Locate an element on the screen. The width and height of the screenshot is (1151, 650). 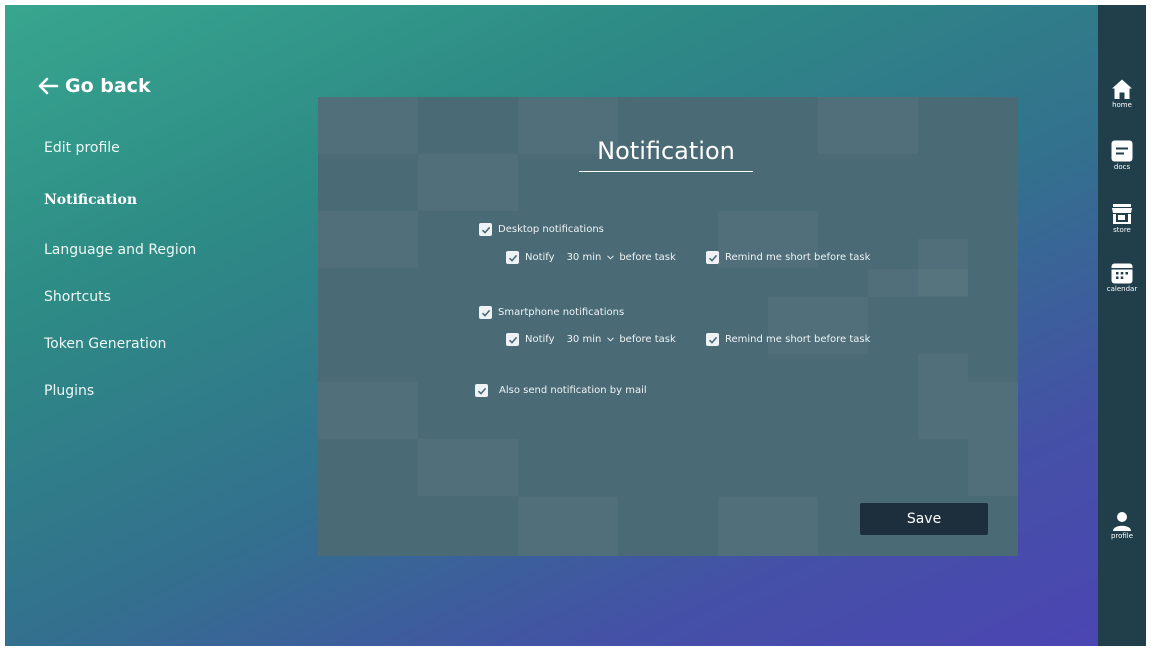
nav-docs-label: docs is located at coordinates (1122, 167).